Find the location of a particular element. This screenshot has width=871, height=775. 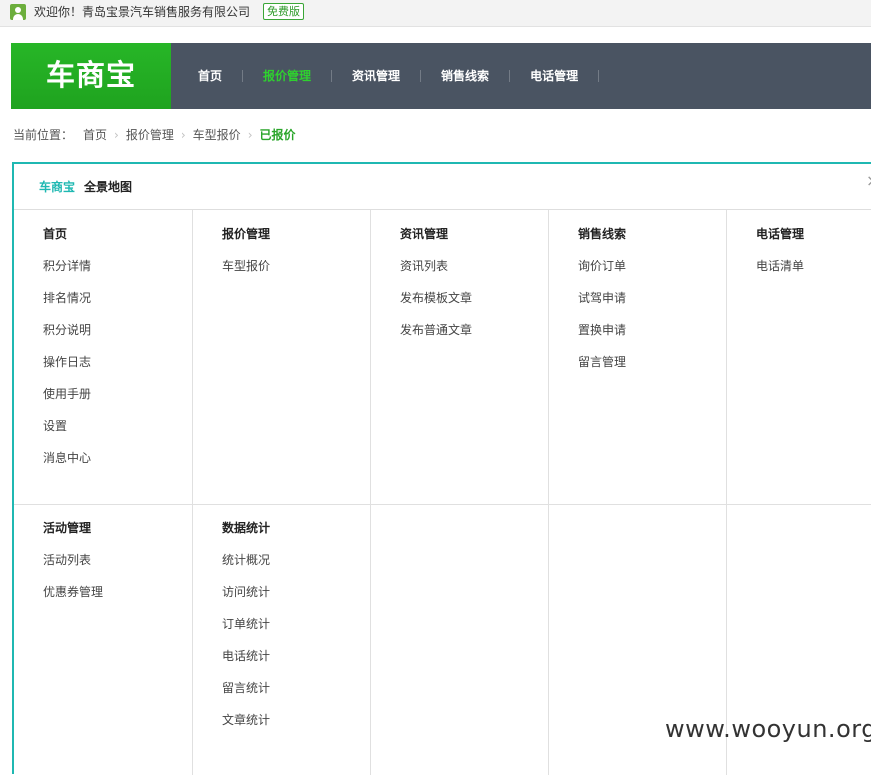

sitemap-group-quotes: 报价管理 车型报价 is located at coordinates (311, 258).